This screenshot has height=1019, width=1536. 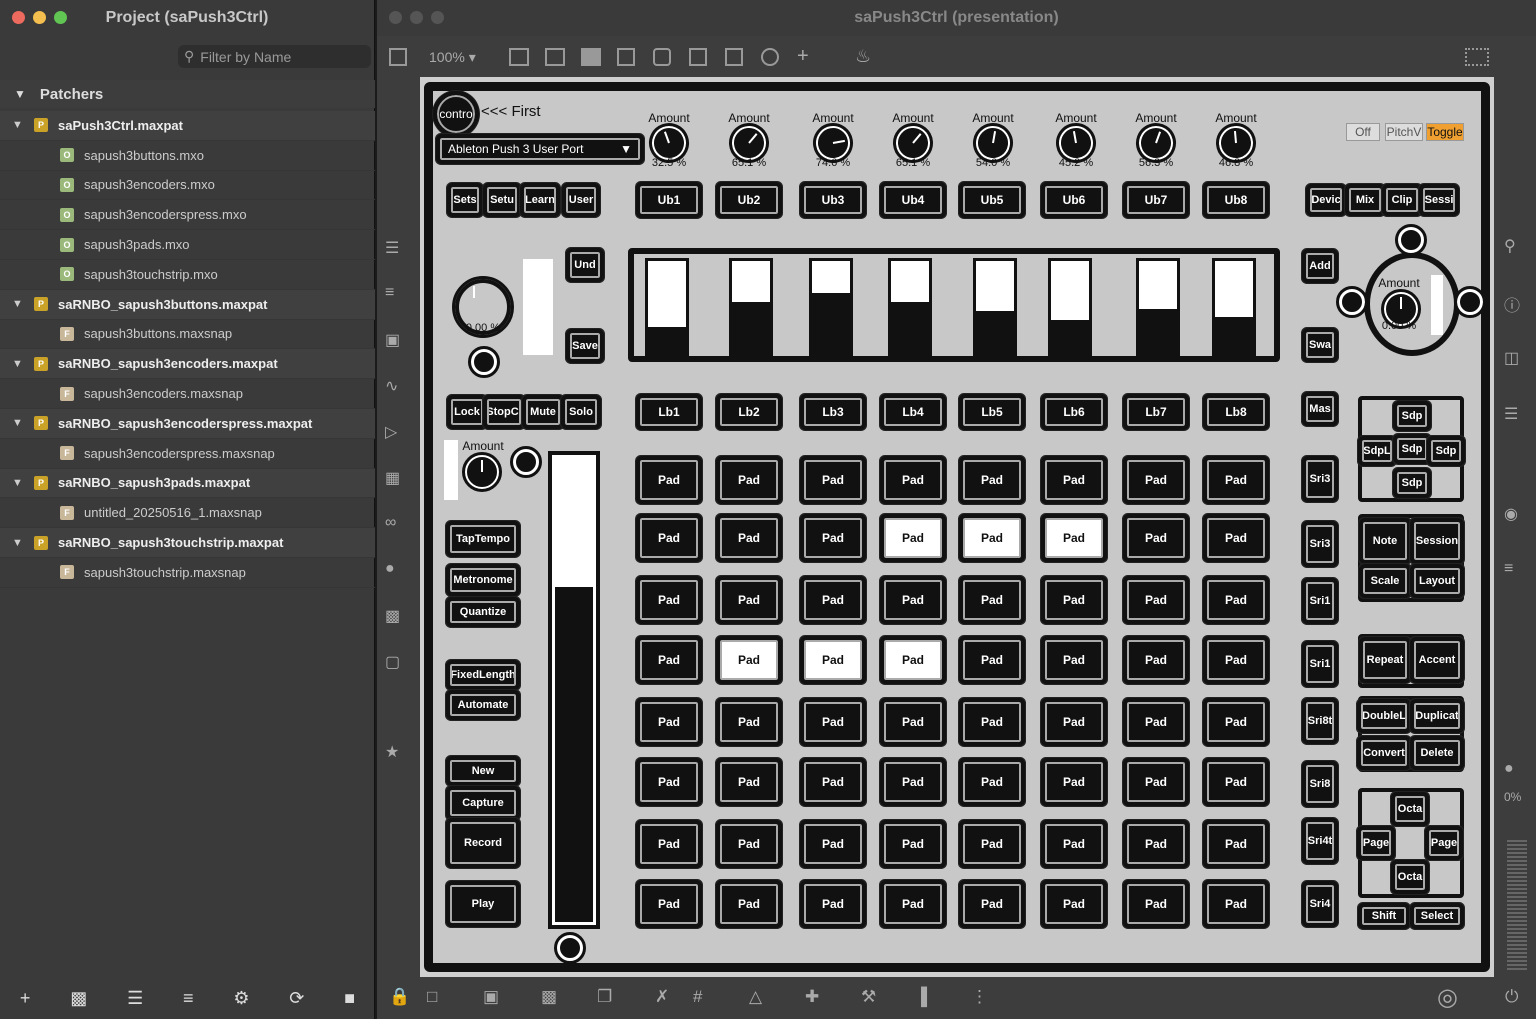 What do you see at coordinates (1377, 451) in the screenshot?
I see `dpad-button: SdpL` at bounding box center [1377, 451].